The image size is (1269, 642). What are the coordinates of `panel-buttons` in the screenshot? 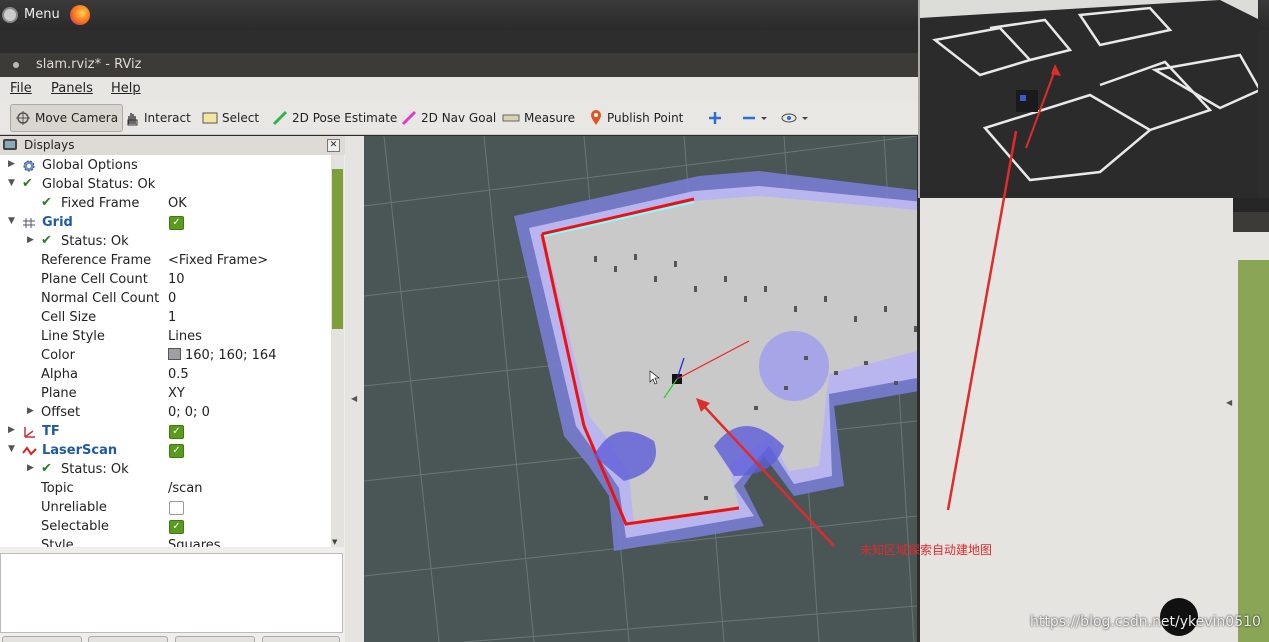 It's located at (172, 639).